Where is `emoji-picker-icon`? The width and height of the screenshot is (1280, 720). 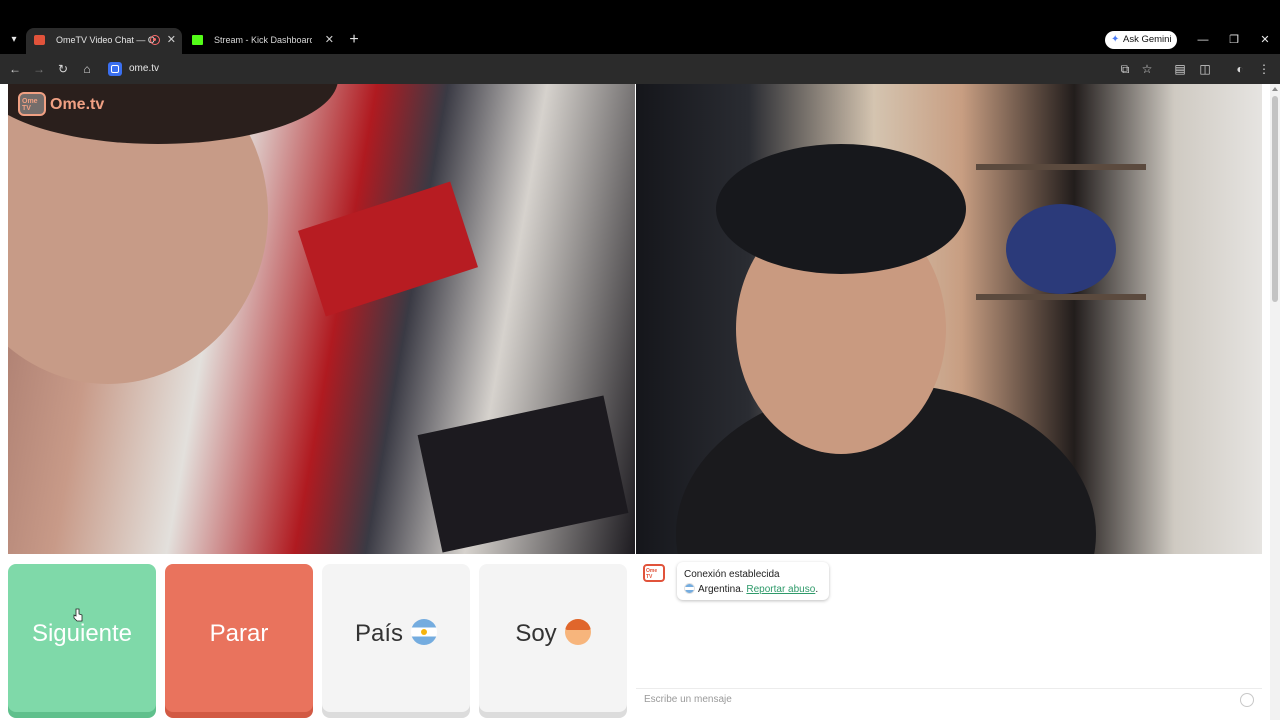
emoji-picker-icon is located at coordinates (1247, 700).